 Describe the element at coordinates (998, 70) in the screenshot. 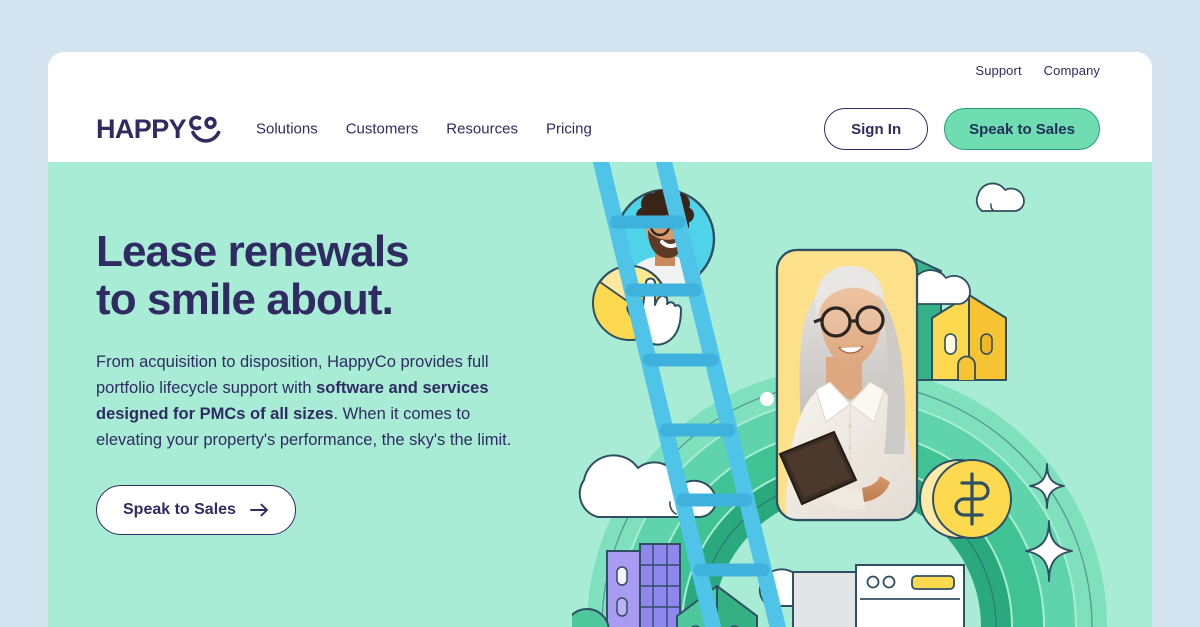

I see `utility-link-support: Support` at that location.